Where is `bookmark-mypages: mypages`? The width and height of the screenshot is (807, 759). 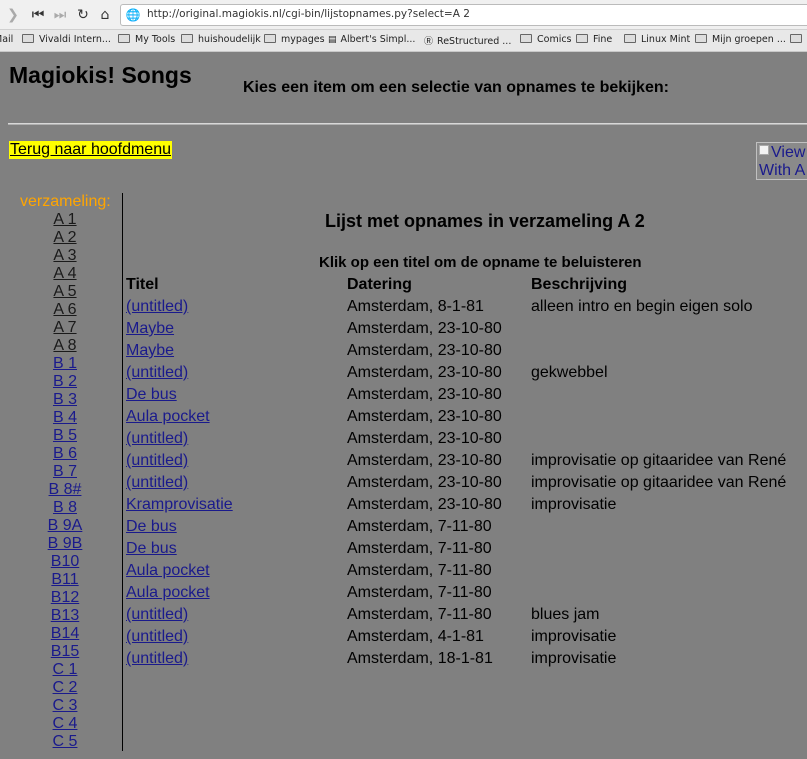
bookmark-mypages: mypages is located at coordinates (294, 39).